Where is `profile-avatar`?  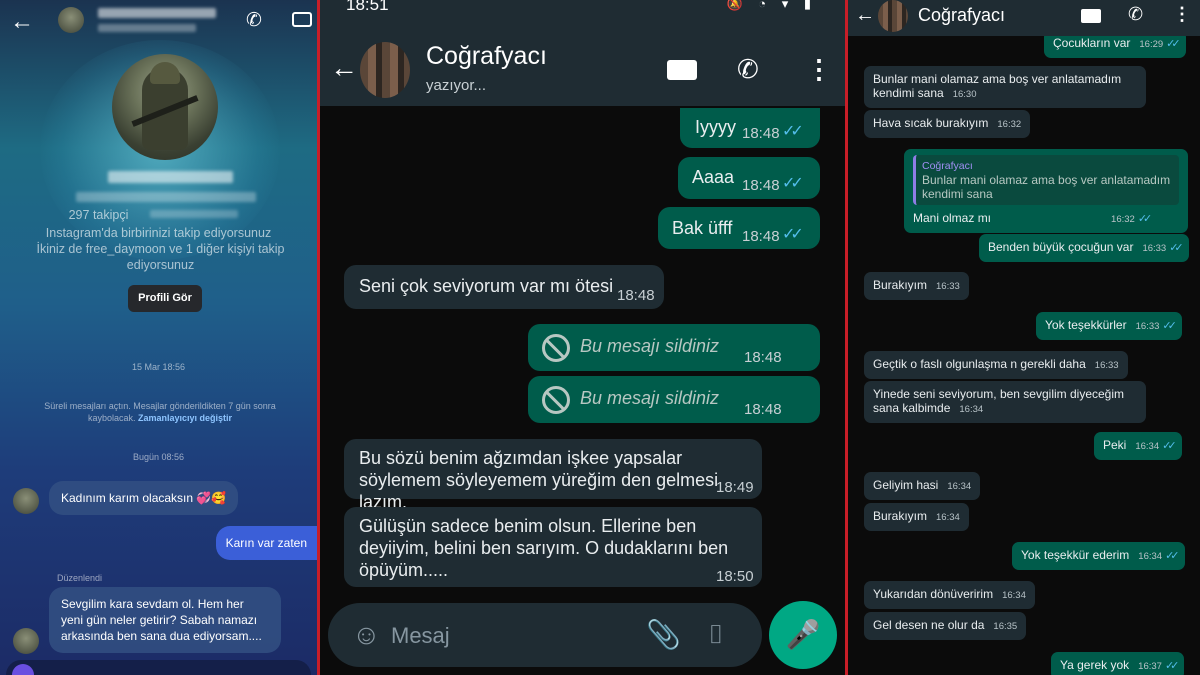
profile-avatar is located at coordinates (165, 107).